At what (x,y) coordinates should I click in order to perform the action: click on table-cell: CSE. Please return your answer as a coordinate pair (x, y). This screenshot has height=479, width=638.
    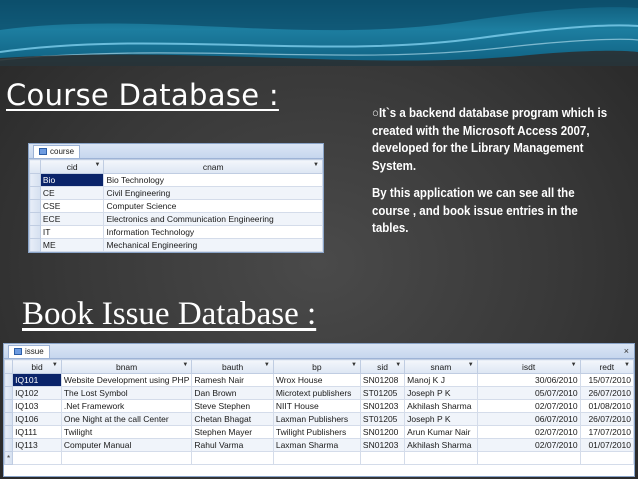
    Looking at the image, I should click on (72, 206).